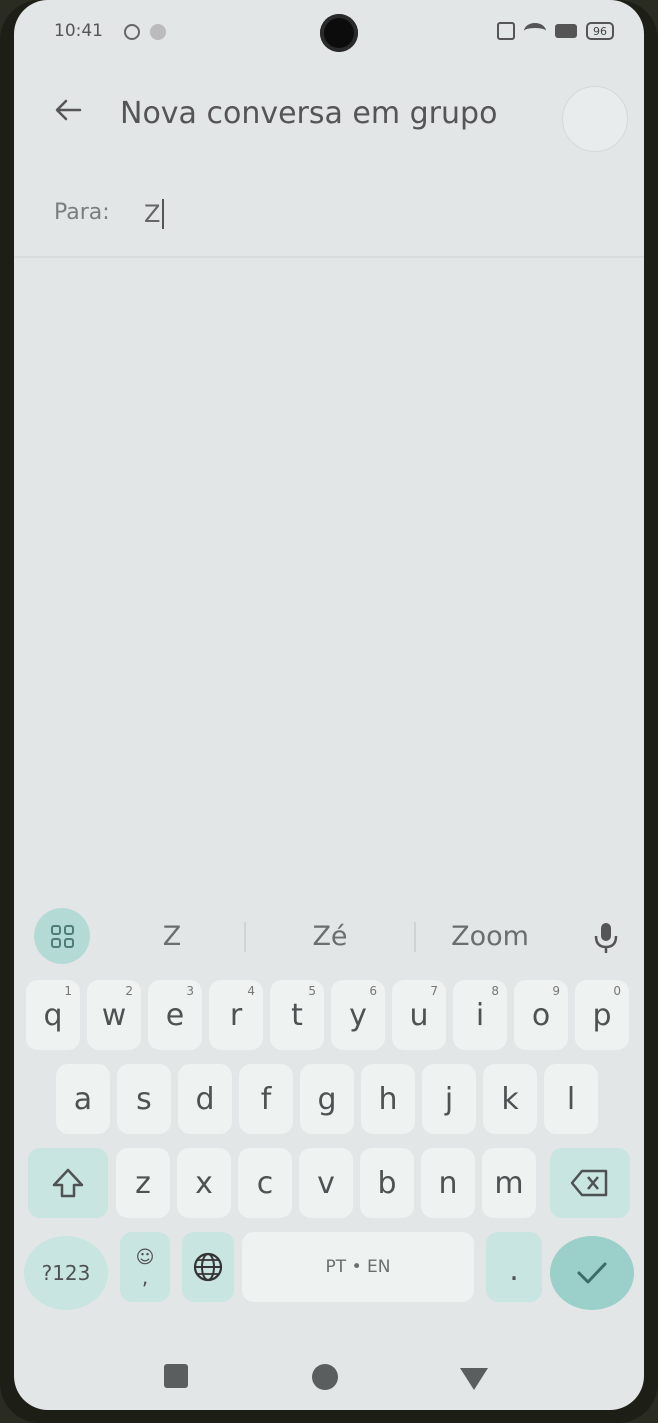 This screenshot has height=1423, width=658. What do you see at coordinates (129, 991) in the screenshot?
I see `key-number-hint: 2` at bounding box center [129, 991].